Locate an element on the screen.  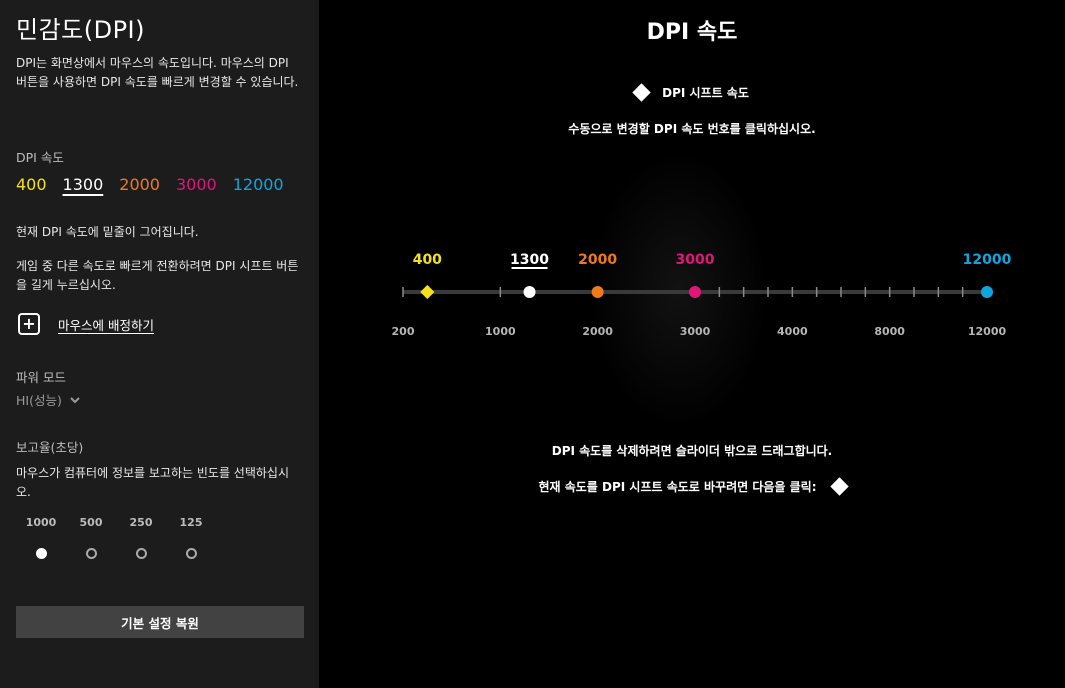
power-mode-select: HI(성능) is located at coordinates (48, 399).